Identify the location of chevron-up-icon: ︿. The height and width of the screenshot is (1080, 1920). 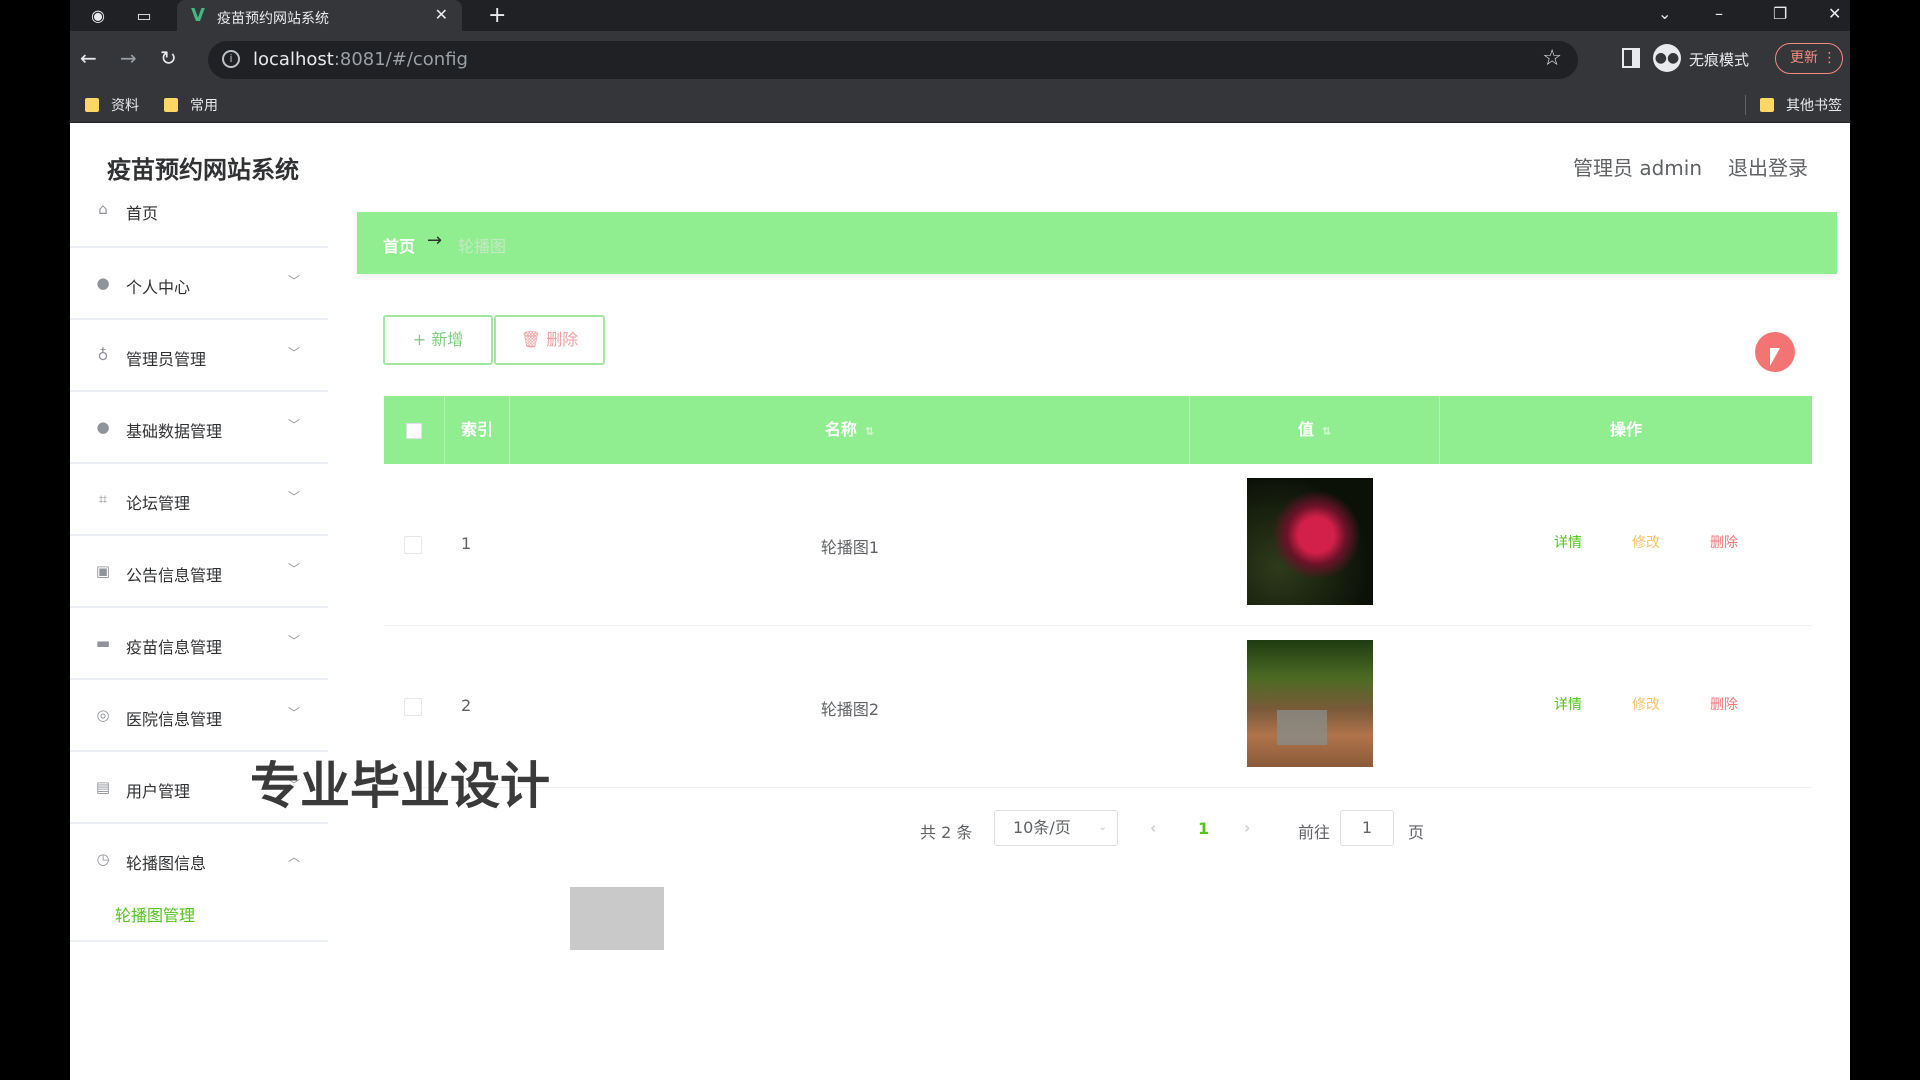
(294, 857).